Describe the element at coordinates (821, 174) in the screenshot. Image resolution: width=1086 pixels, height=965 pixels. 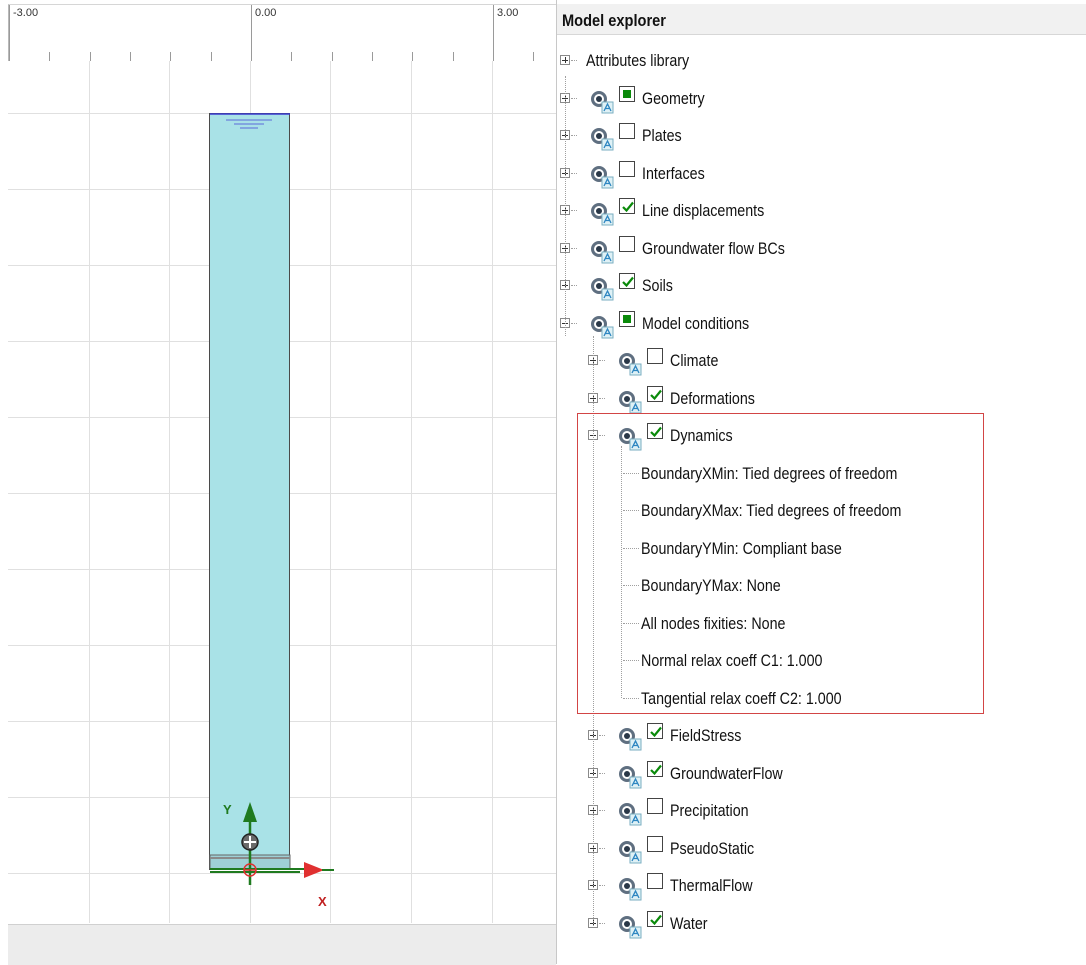
I see `tree-item-interfaces: Interfaces` at that location.